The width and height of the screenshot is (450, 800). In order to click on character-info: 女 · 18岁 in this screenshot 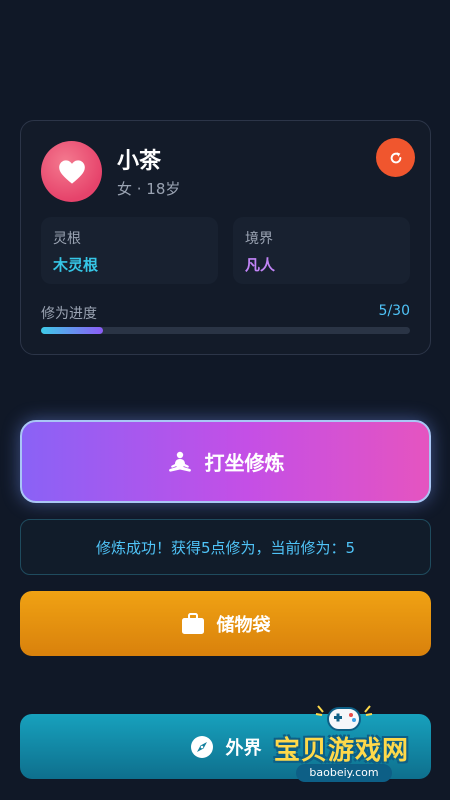, I will do `click(149, 189)`.